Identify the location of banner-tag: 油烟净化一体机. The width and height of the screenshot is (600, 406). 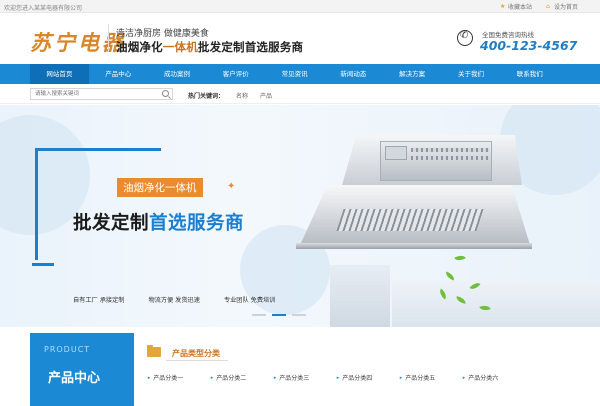
(160, 187).